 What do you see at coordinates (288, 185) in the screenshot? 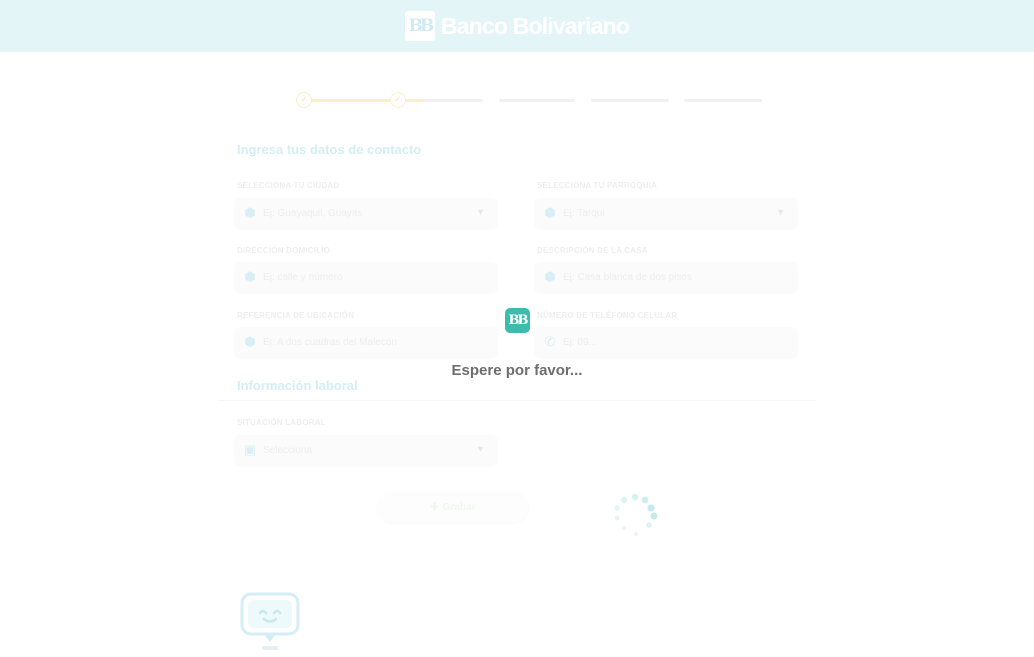
I see `field-label: SELECCIONA TU CIUDAD` at bounding box center [288, 185].